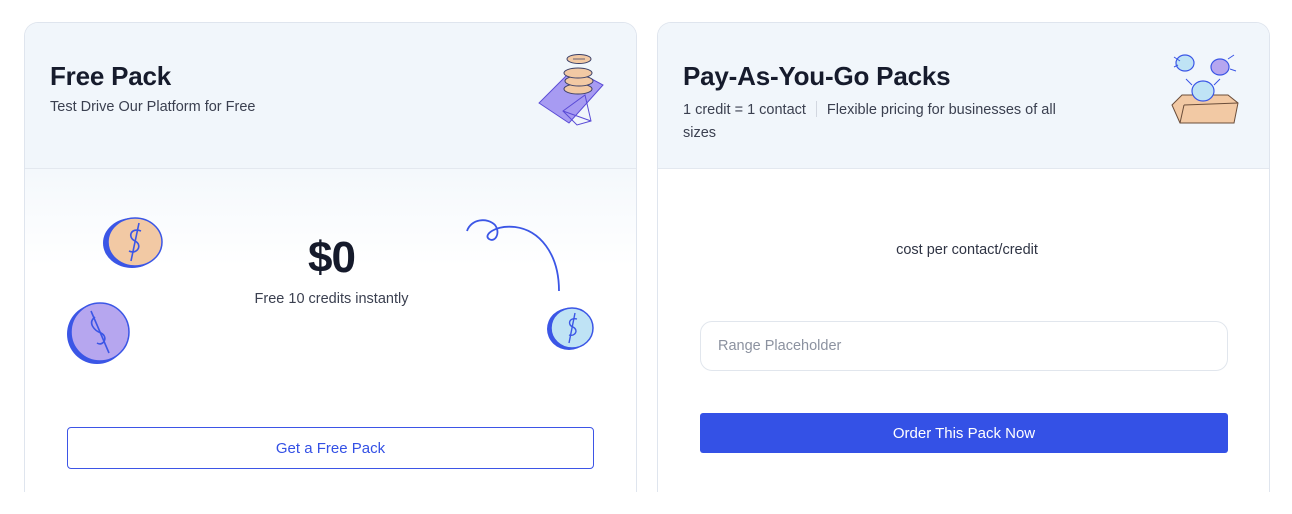  I want to click on get-free-pack-button: Get a Free Pack, so click(330, 448).